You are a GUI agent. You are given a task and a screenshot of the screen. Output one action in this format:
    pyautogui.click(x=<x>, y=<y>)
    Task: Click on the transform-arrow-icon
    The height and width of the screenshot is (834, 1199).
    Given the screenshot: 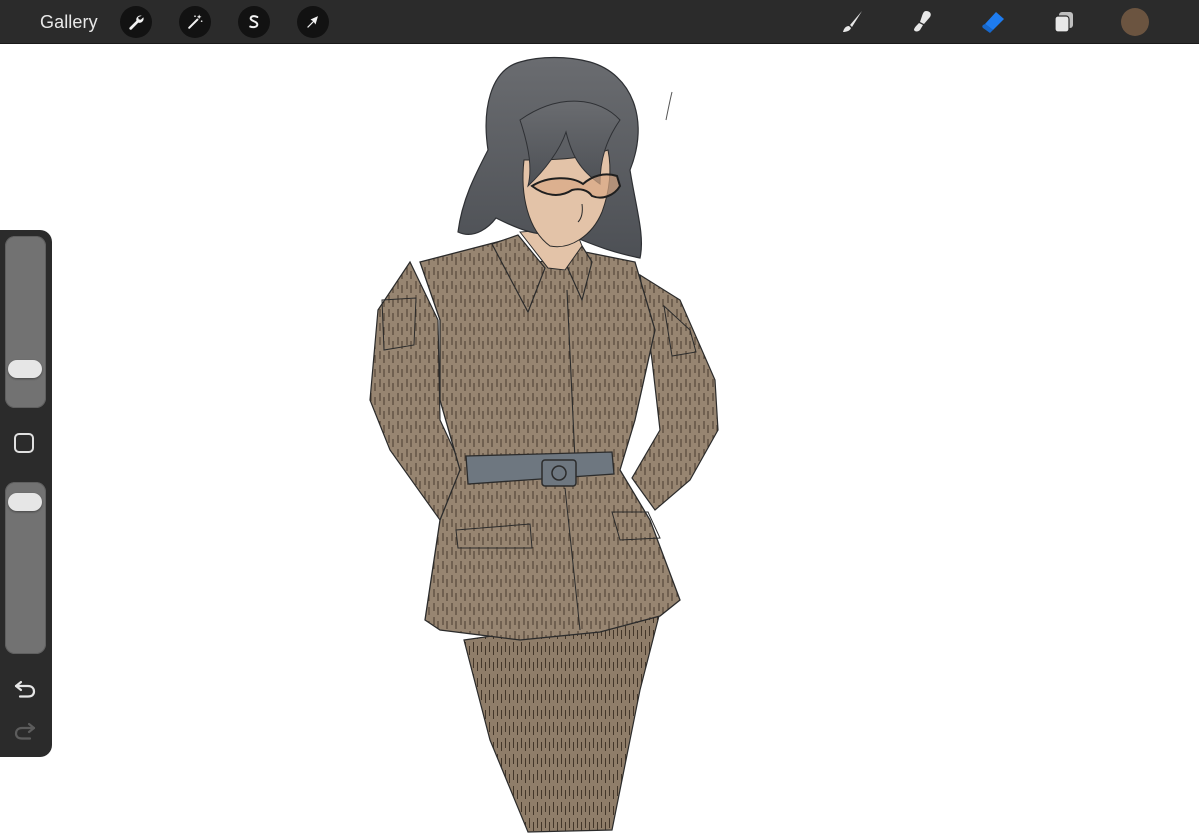 What is the action you would take?
    pyautogui.click(x=312, y=22)
    